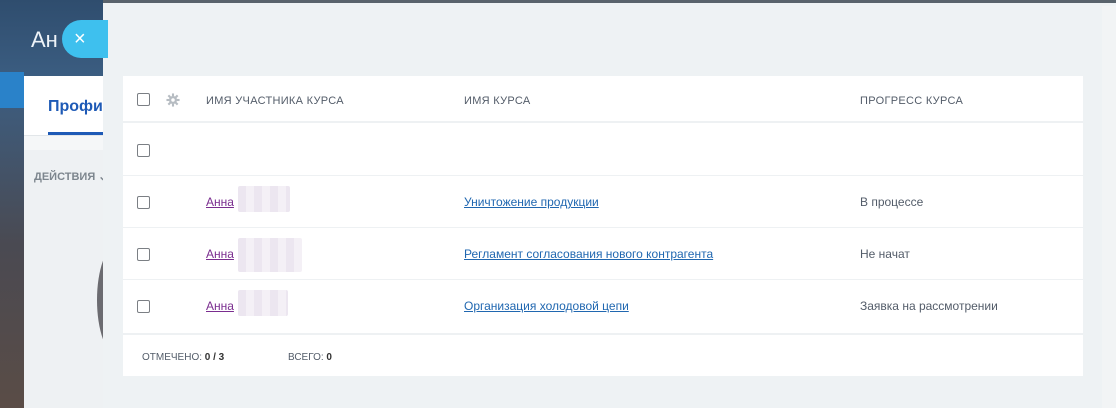 The width and height of the screenshot is (1116, 408). What do you see at coordinates (329, 357) in the screenshot?
I see `total-count-value: 0` at bounding box center [329, 357].